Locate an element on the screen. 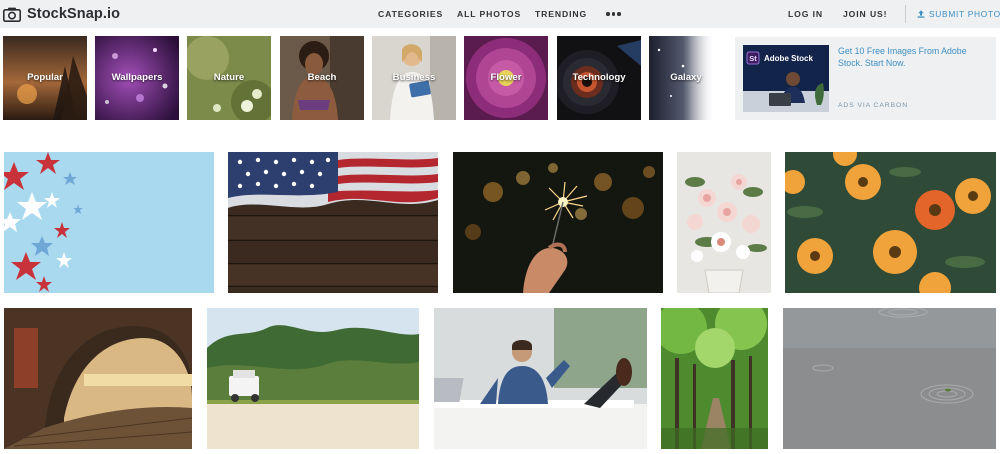  nav-join-us: JOIN US! is located at coordinates (865, 14).